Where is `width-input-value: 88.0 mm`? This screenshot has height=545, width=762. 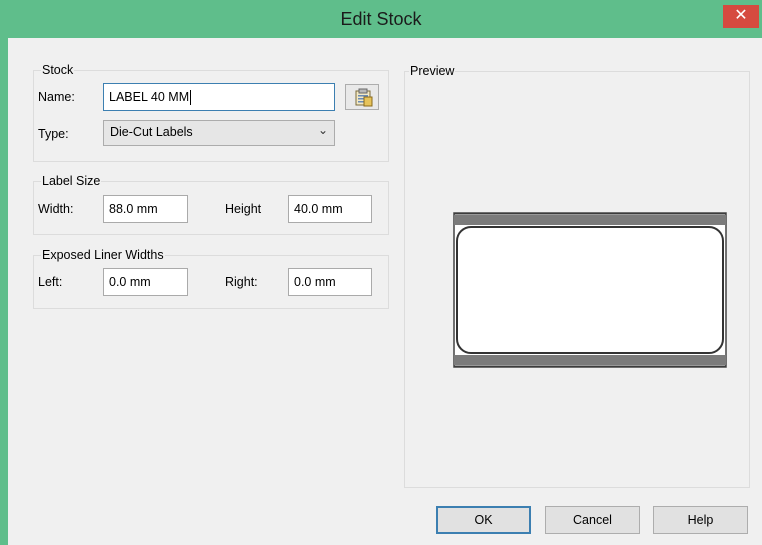
width-input-value: 88.0 mm is located at coordinates (133, 209).